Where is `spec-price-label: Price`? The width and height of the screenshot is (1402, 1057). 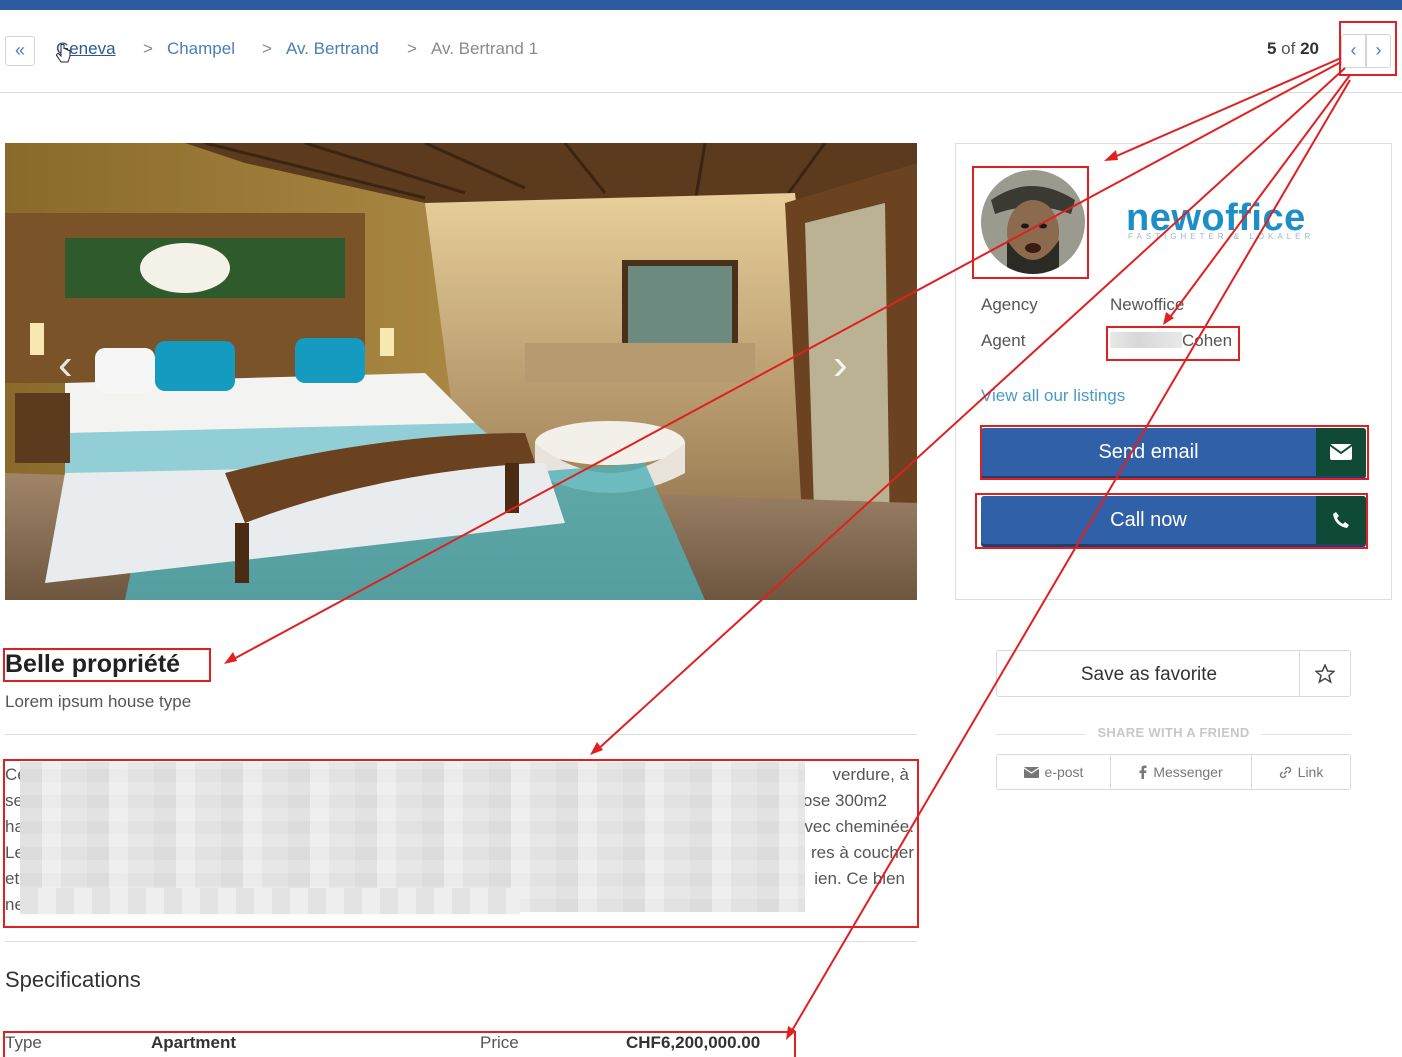
spec-price-label: Price is located at coordinates (499, 1042).